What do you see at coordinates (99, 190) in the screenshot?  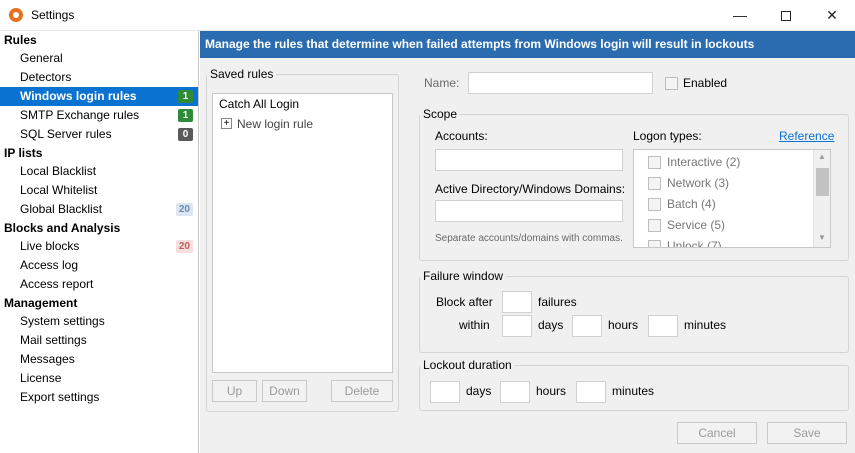 I see `sidebar-item-local-whitelist: Local Whitelist` at bounding box center [99, 190].